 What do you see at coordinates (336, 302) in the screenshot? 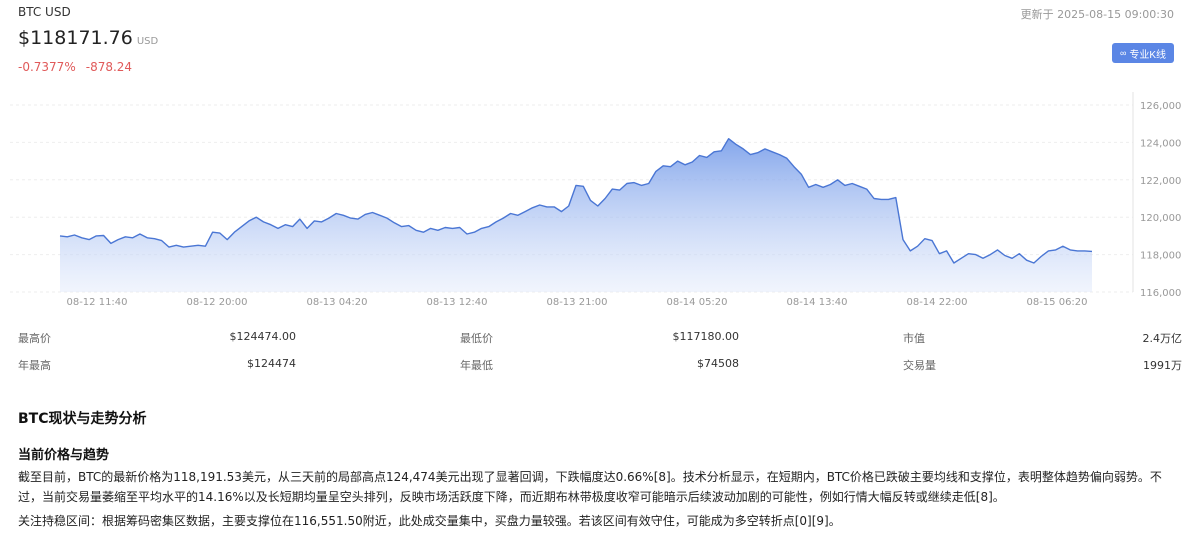
I see `x-tick-label: 08-13 04:20` at bounding box center [336, 302].